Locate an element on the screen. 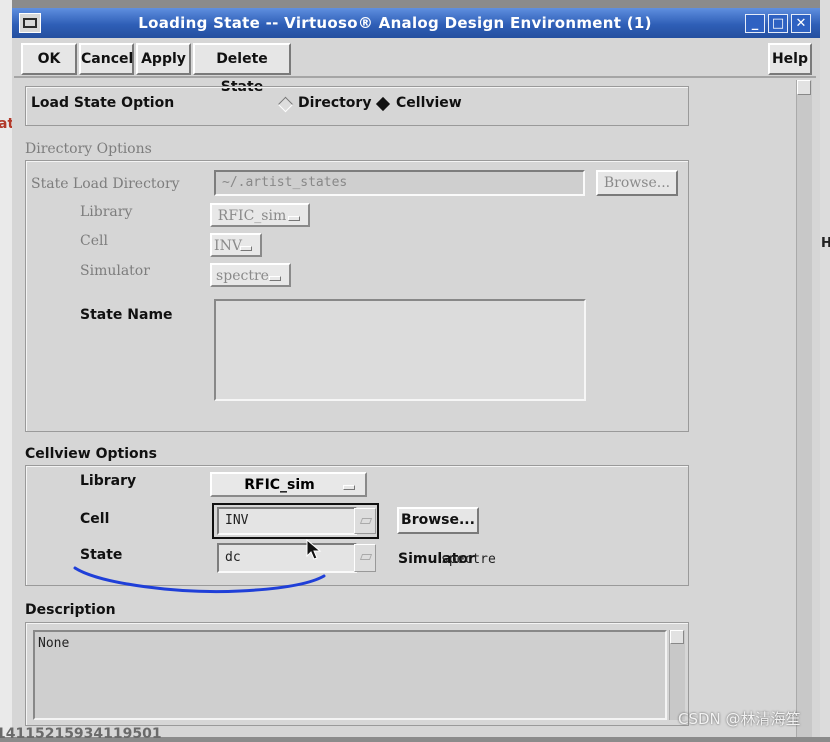 The width and height of the screenshot is (830, 742). watermark: CSDN @林清海笙 is located at coordinates (739, 719).